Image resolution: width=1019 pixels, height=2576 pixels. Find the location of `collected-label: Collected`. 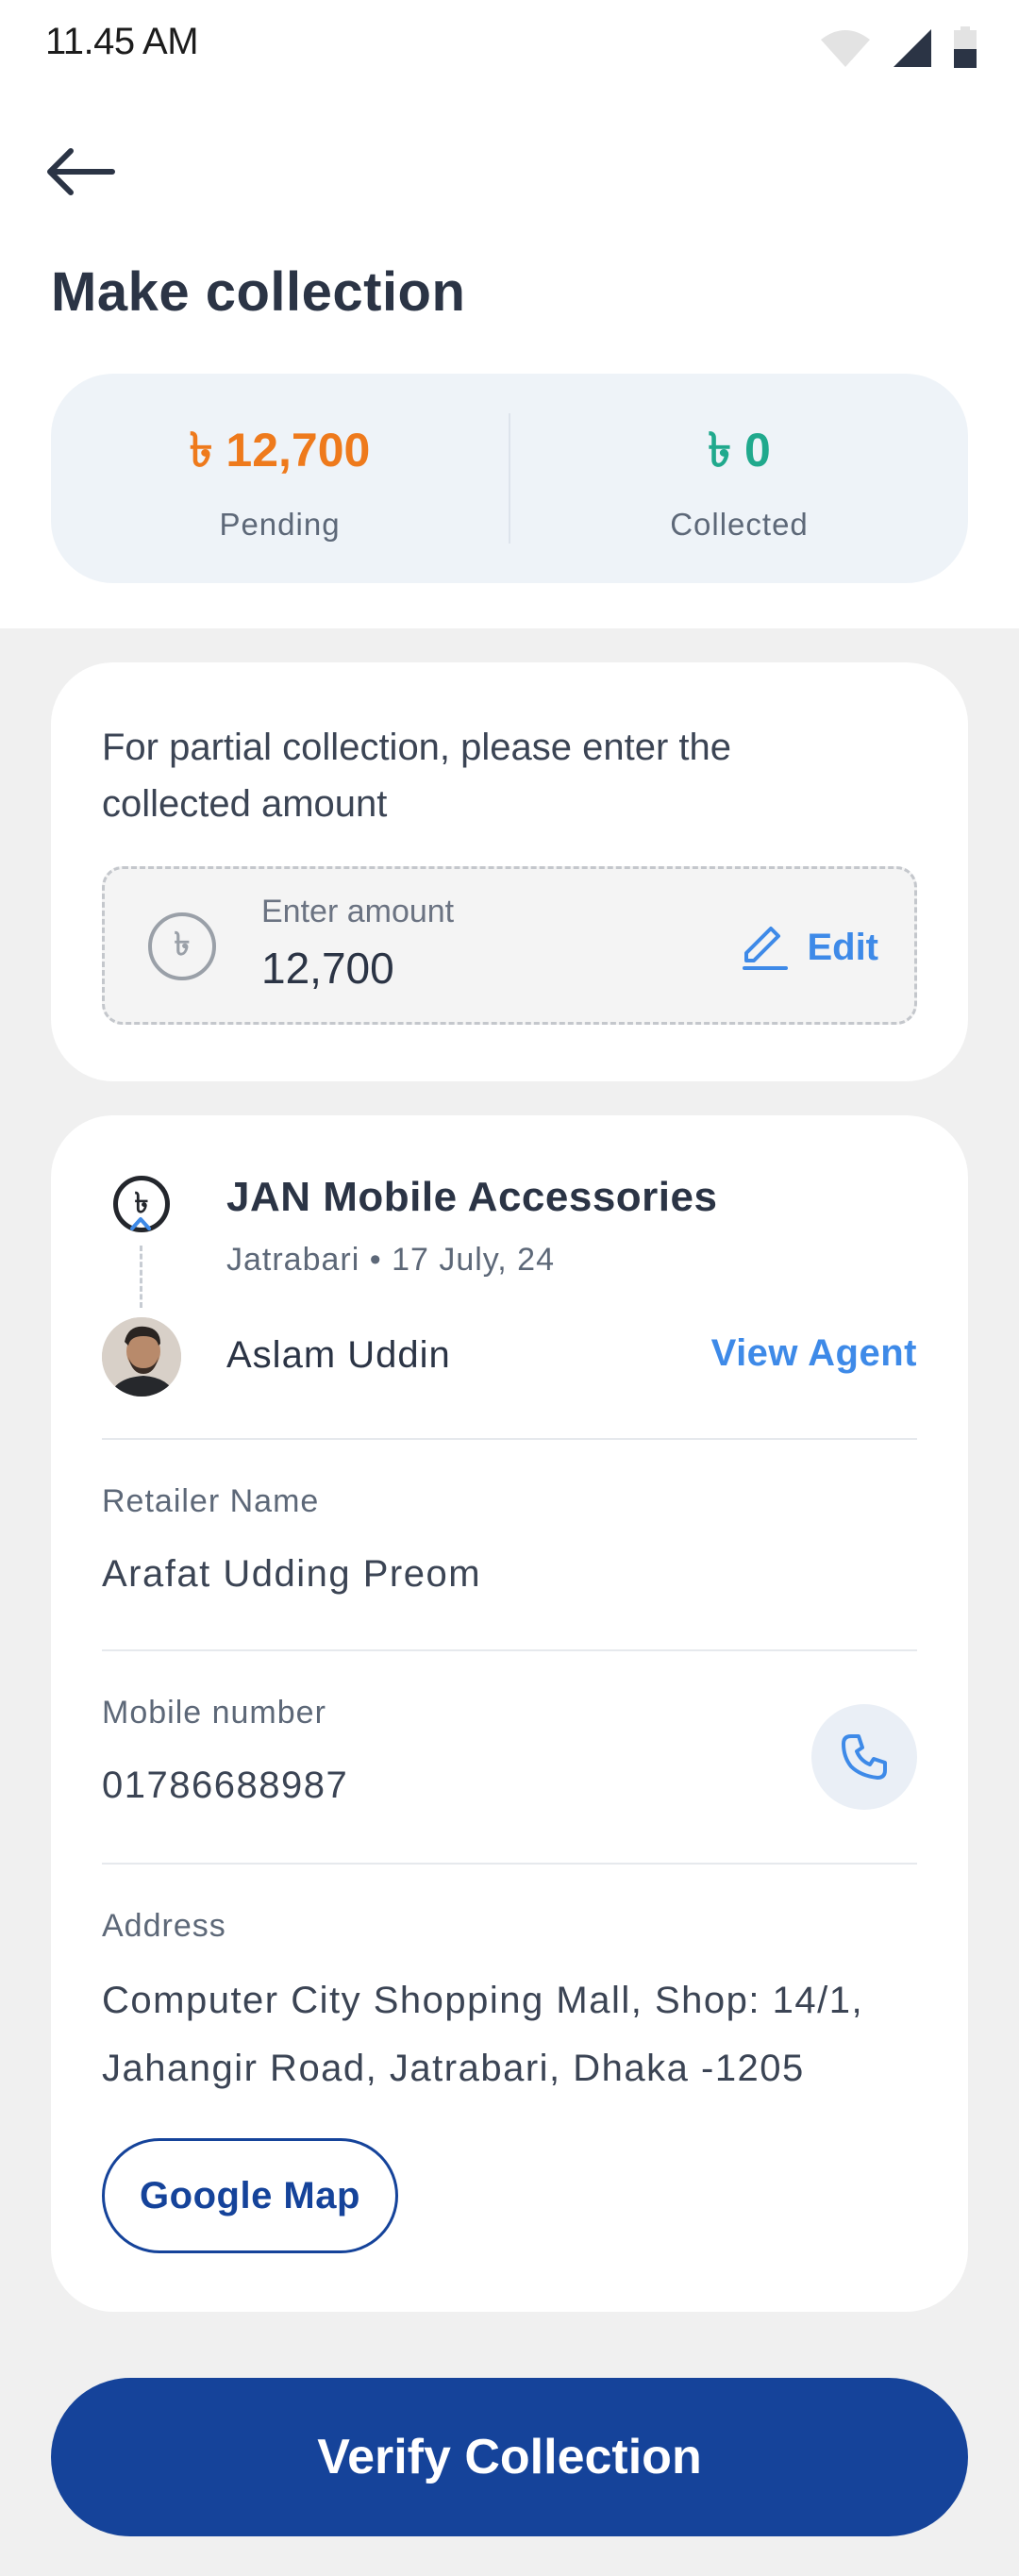

collected-label: Collected is located at coordinates (739, 524).